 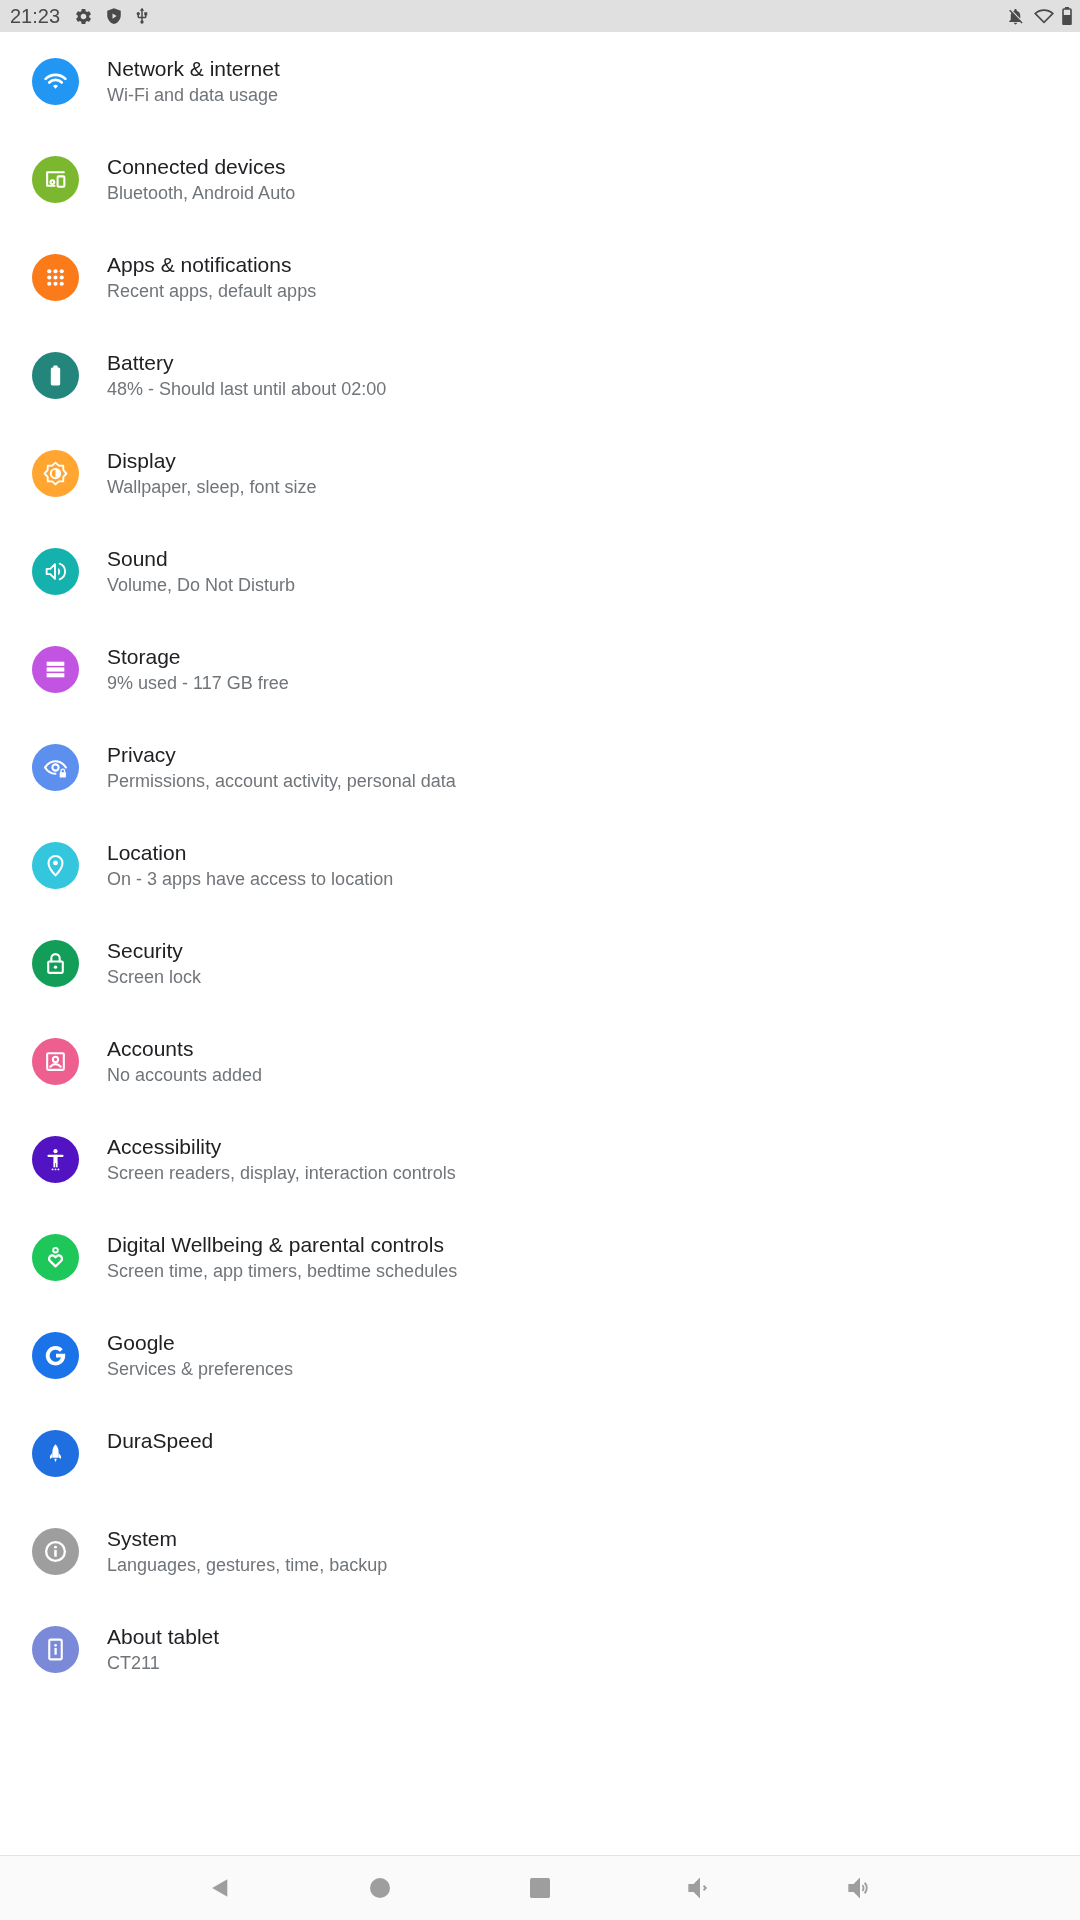 I want to click on setting-summary: 48% - Should last until about 02:00, so click(x=247, y=389).